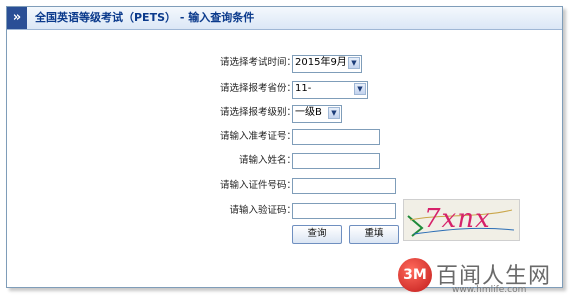 This screenshot has height=300, width=575. What do you see at coordinates (303, 88) in the screenshot?
I see `province-value: 11-` at bounding box center [303, 88].